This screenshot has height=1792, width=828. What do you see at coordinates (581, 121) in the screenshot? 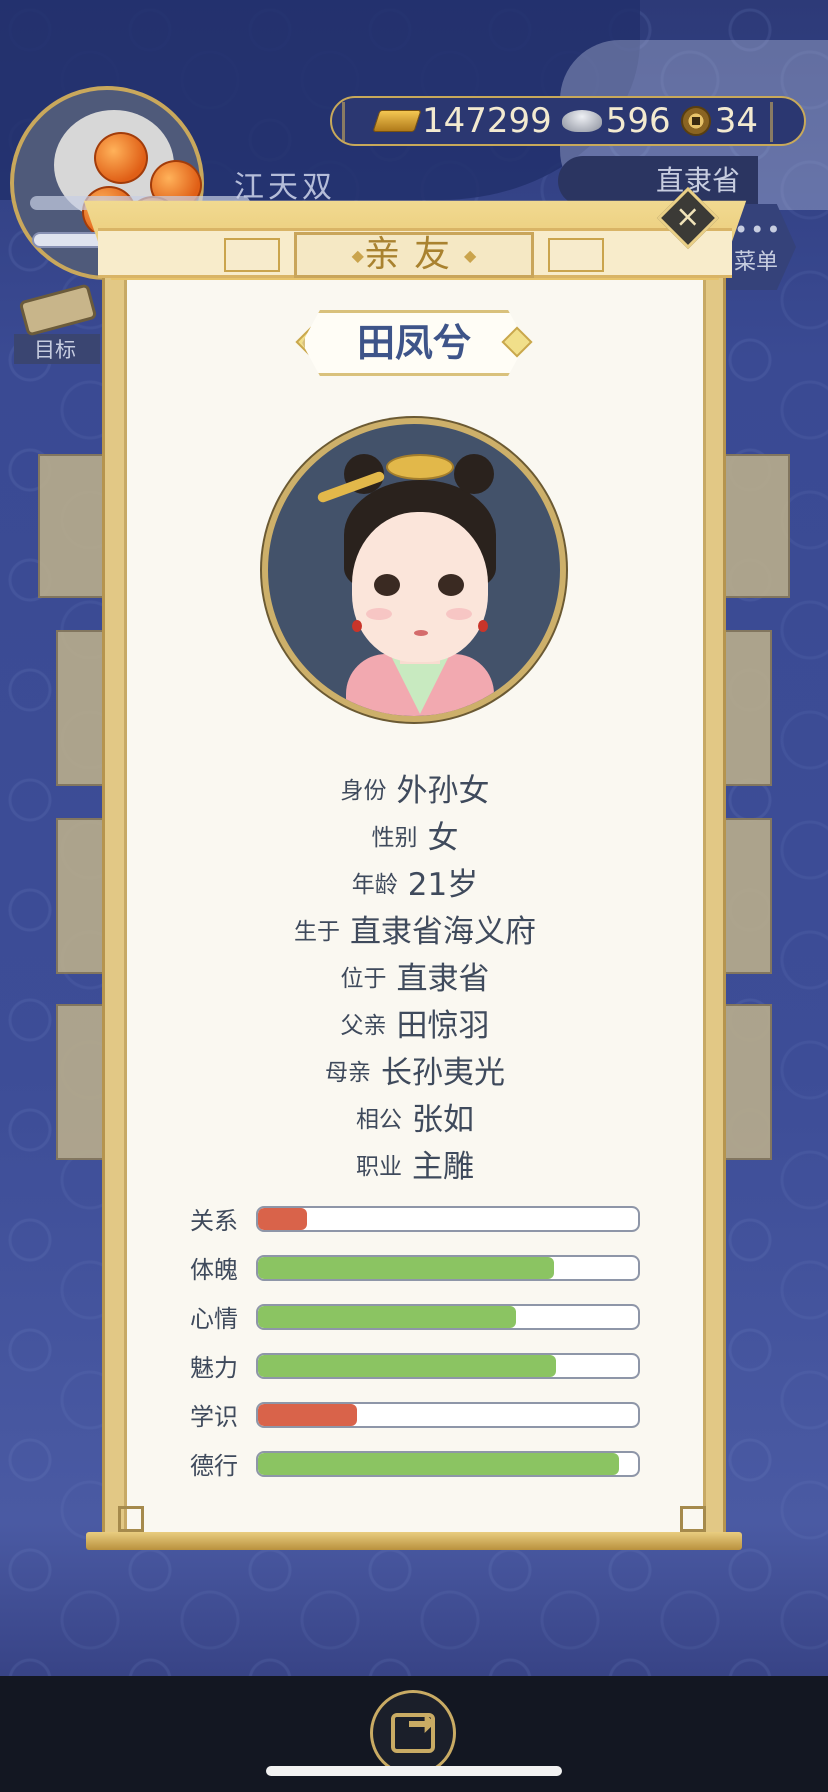
I see `silver-ingot-icon` at bounding box center [581, 121].